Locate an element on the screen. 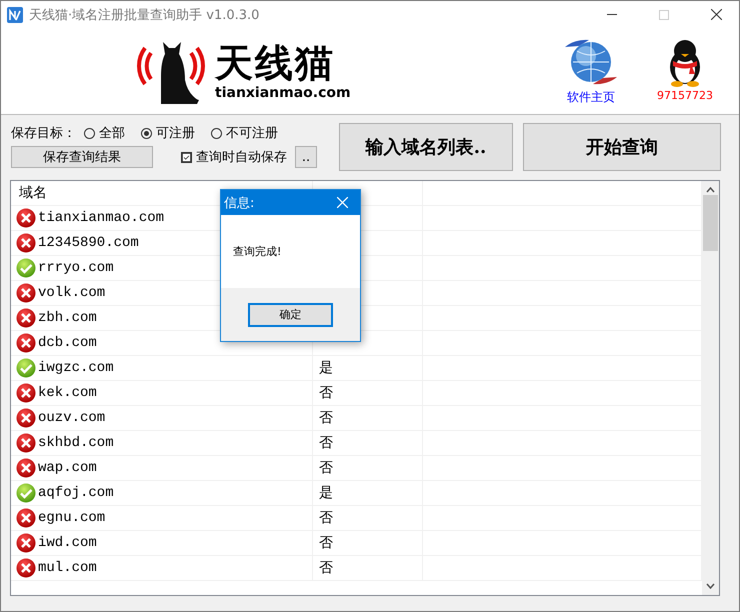 This screenshot has width=740, height=612. checkbox-label: 查询时自动保存 is located at coordinates (241, 157).